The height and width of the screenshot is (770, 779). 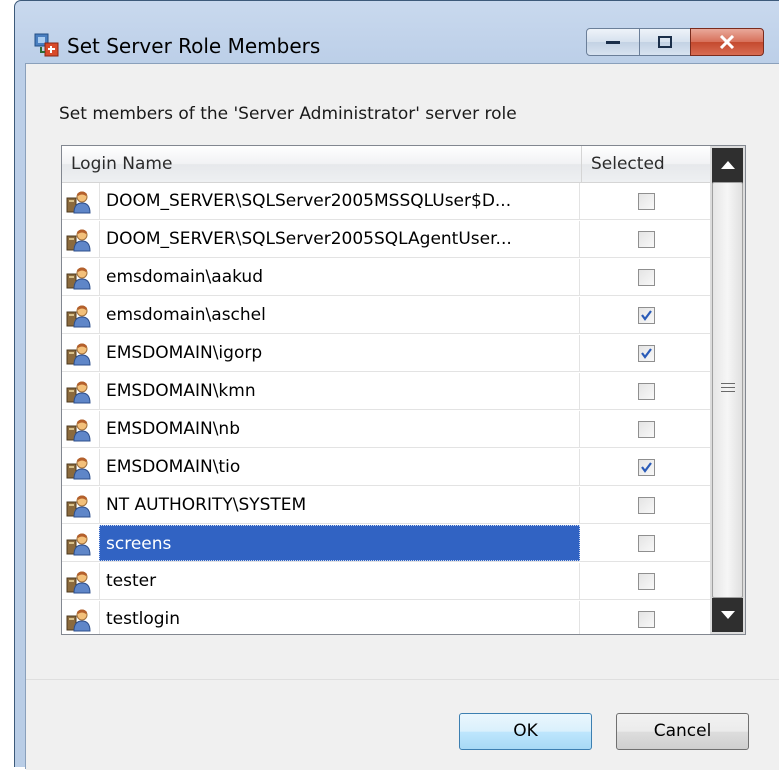 I want to click on vertical-scrollbar, so click(x=727, y=390).